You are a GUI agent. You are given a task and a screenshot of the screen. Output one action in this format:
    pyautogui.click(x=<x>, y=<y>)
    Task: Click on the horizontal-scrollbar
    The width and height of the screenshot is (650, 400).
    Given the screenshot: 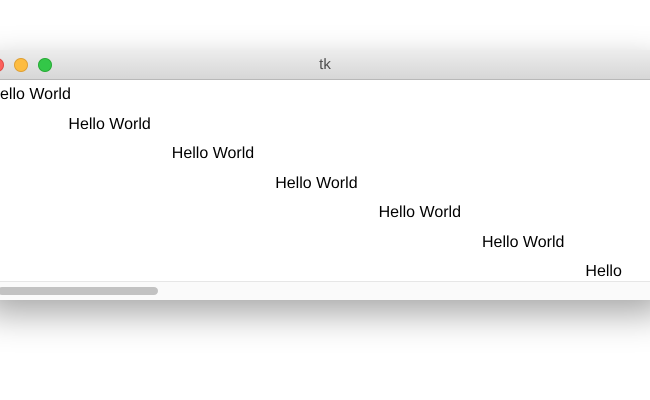 What is the action you would take?
    pyautogui.click(x=325, y=290)
    